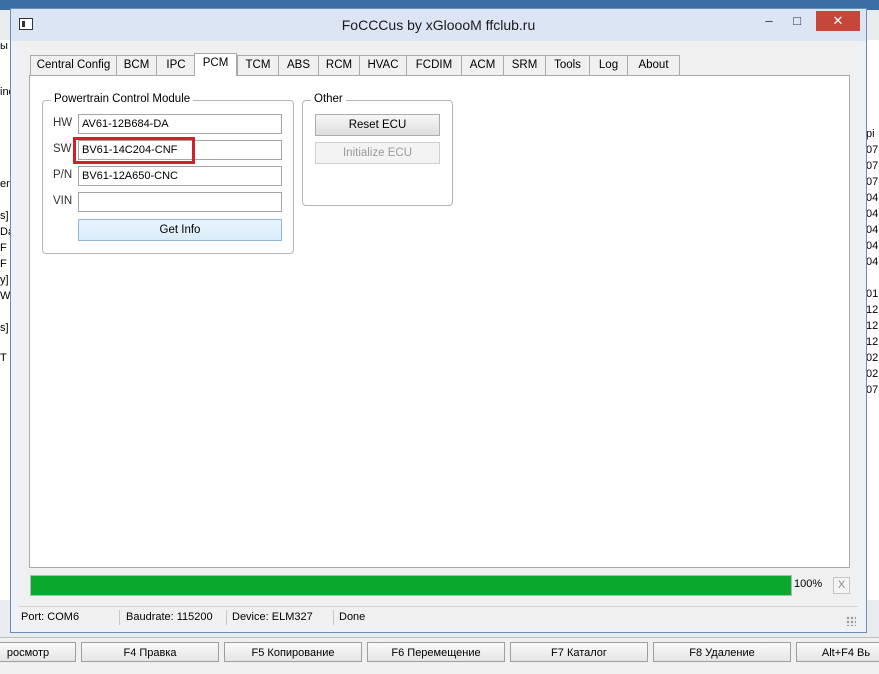 This screenshot has width=879, height=674. What do you see at coordinates (62, 149) in the screenshot?
I see `sw-label: SW` at bounding box center [62, 149].